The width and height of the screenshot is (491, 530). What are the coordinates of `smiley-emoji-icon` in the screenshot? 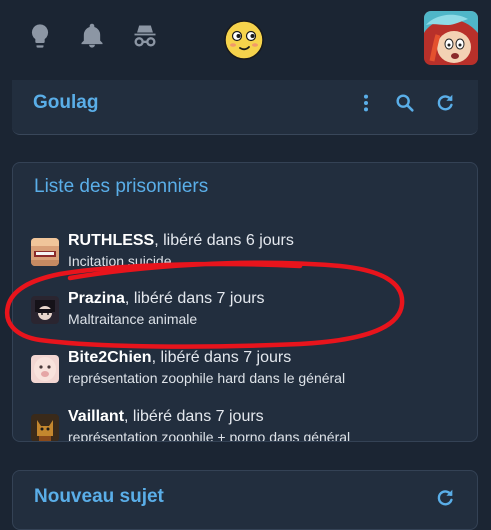 It's located at (244, 40).